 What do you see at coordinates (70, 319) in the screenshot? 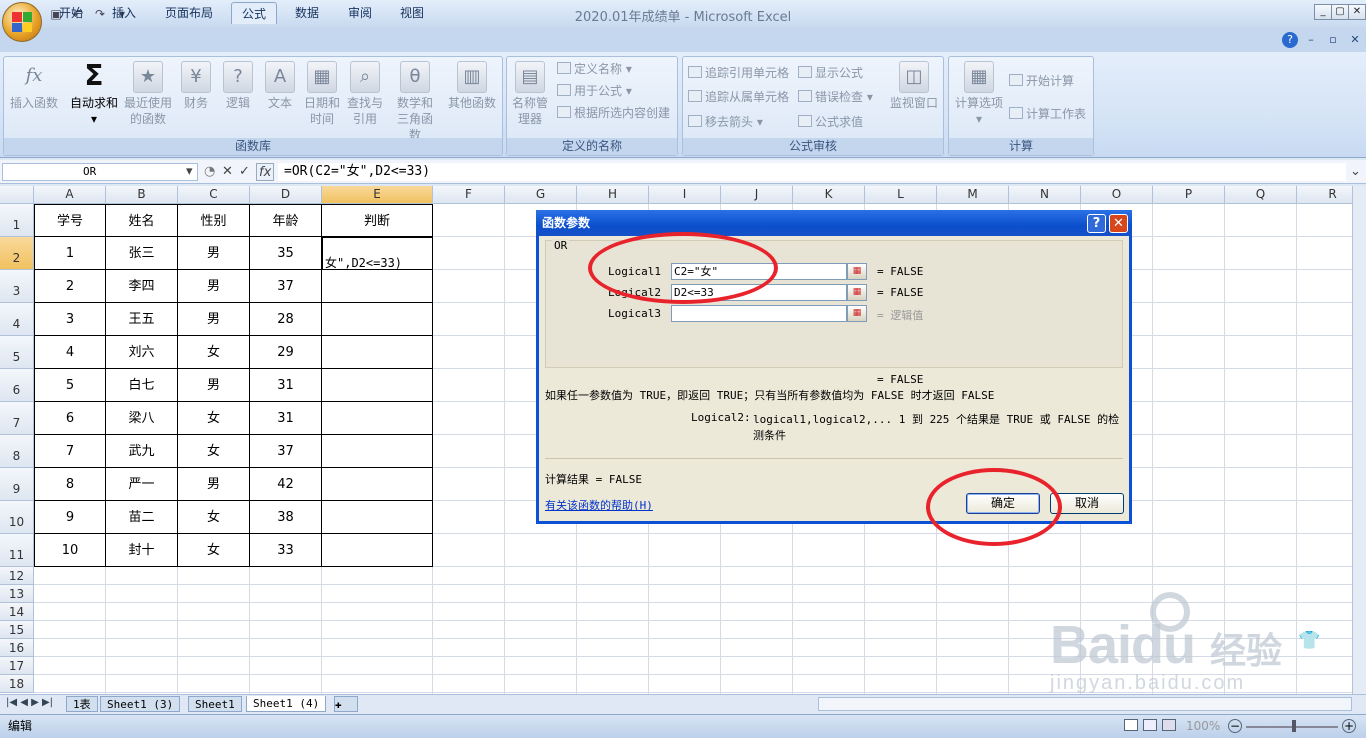
I see `table-cell: 3` at bounding box center [70, 319].